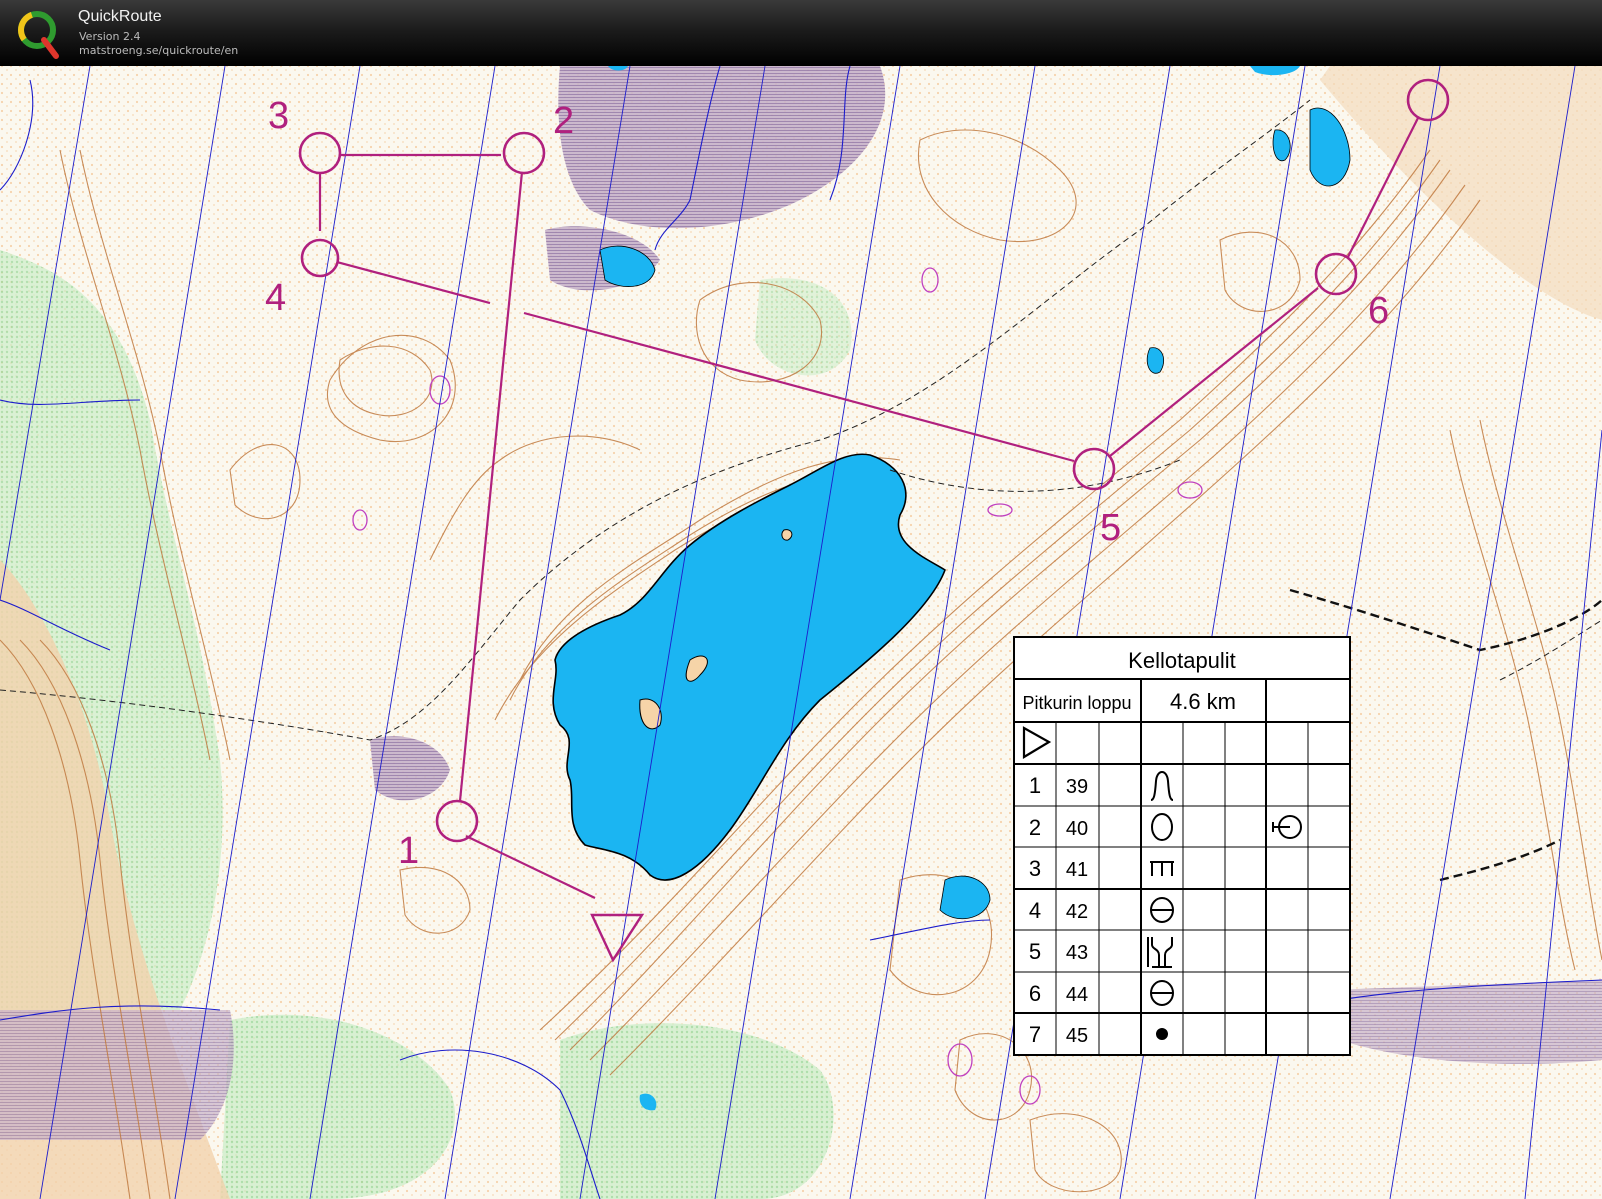 This screenshot has width=1602, height=1199. I want to click on app-name: QuickRoute, so click(120, 16).